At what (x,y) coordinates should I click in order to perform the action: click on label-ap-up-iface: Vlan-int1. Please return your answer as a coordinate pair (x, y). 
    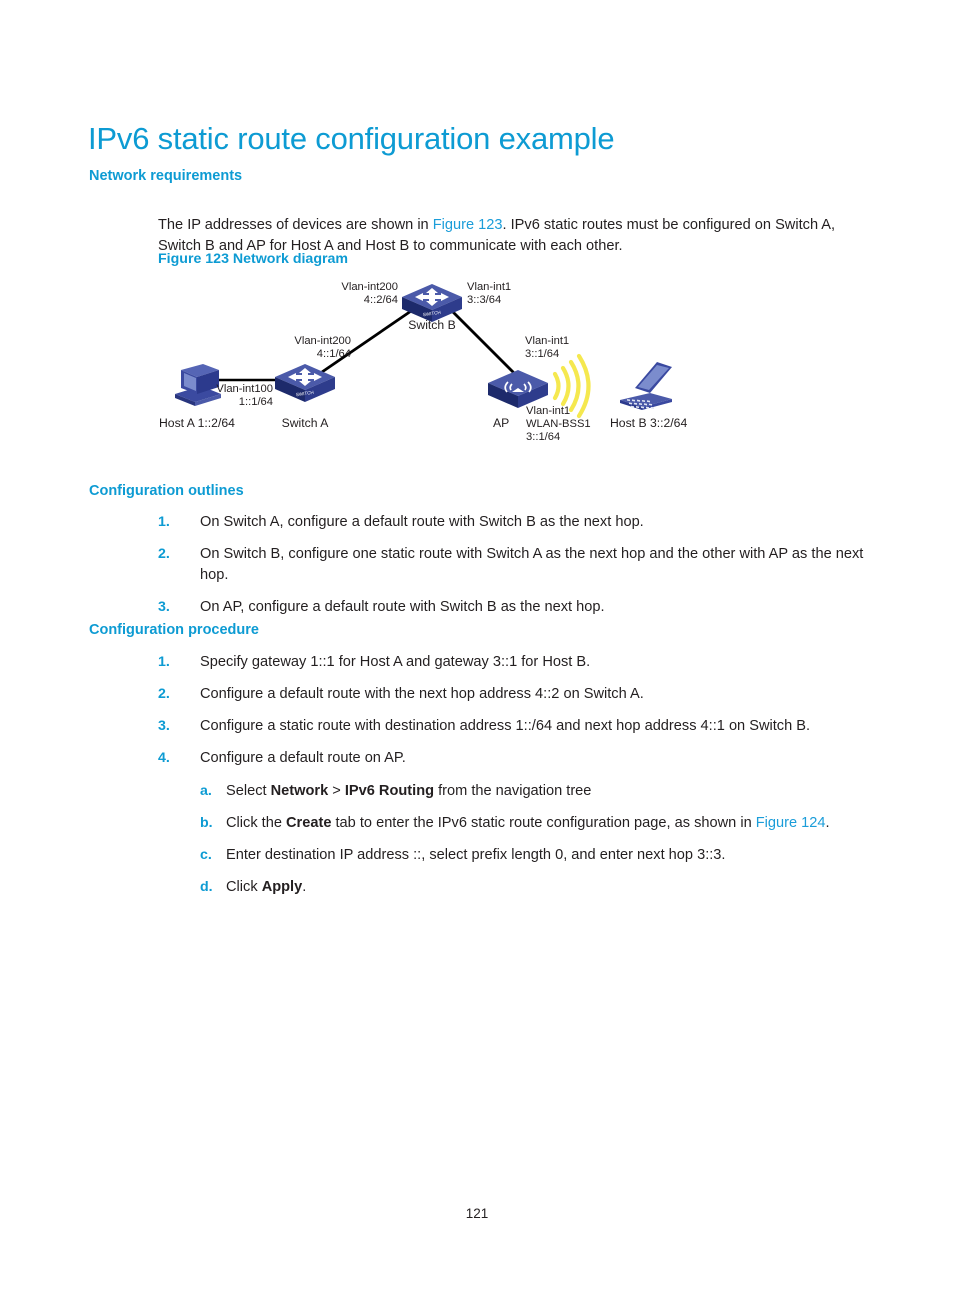
    Looking at the image, I should click on (547, 341).